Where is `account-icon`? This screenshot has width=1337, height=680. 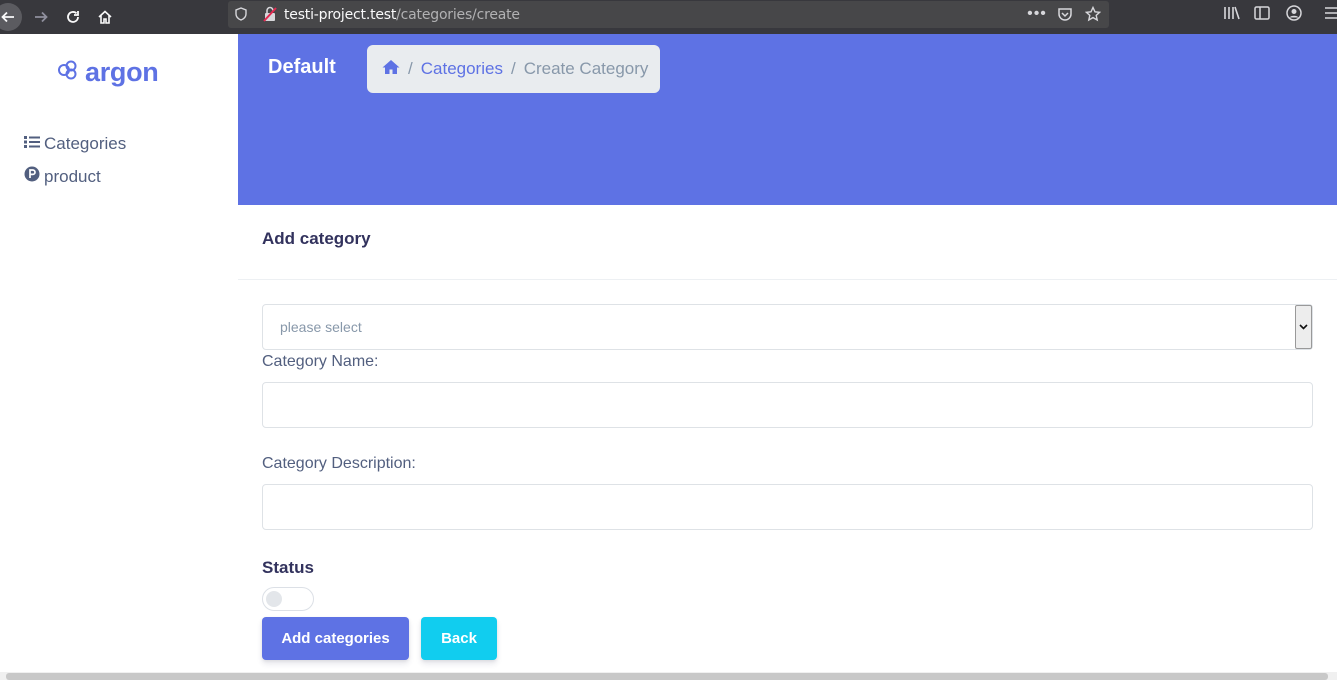 account-icon is located at coordinates (1294, 13).